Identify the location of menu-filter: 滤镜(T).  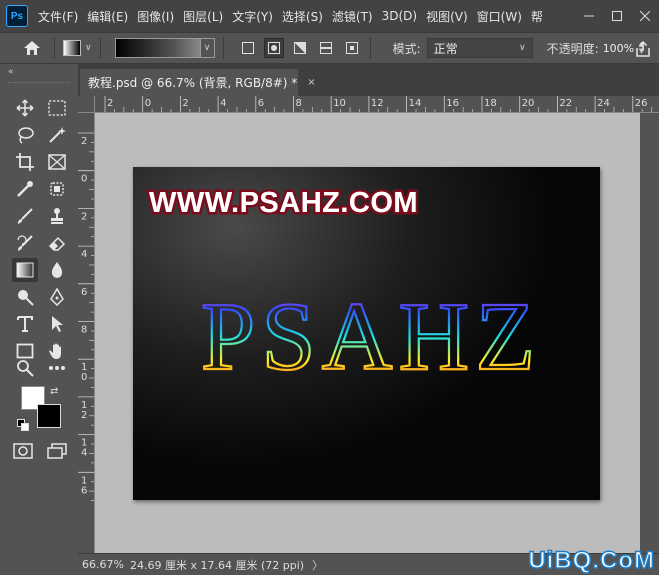
(352, 16).